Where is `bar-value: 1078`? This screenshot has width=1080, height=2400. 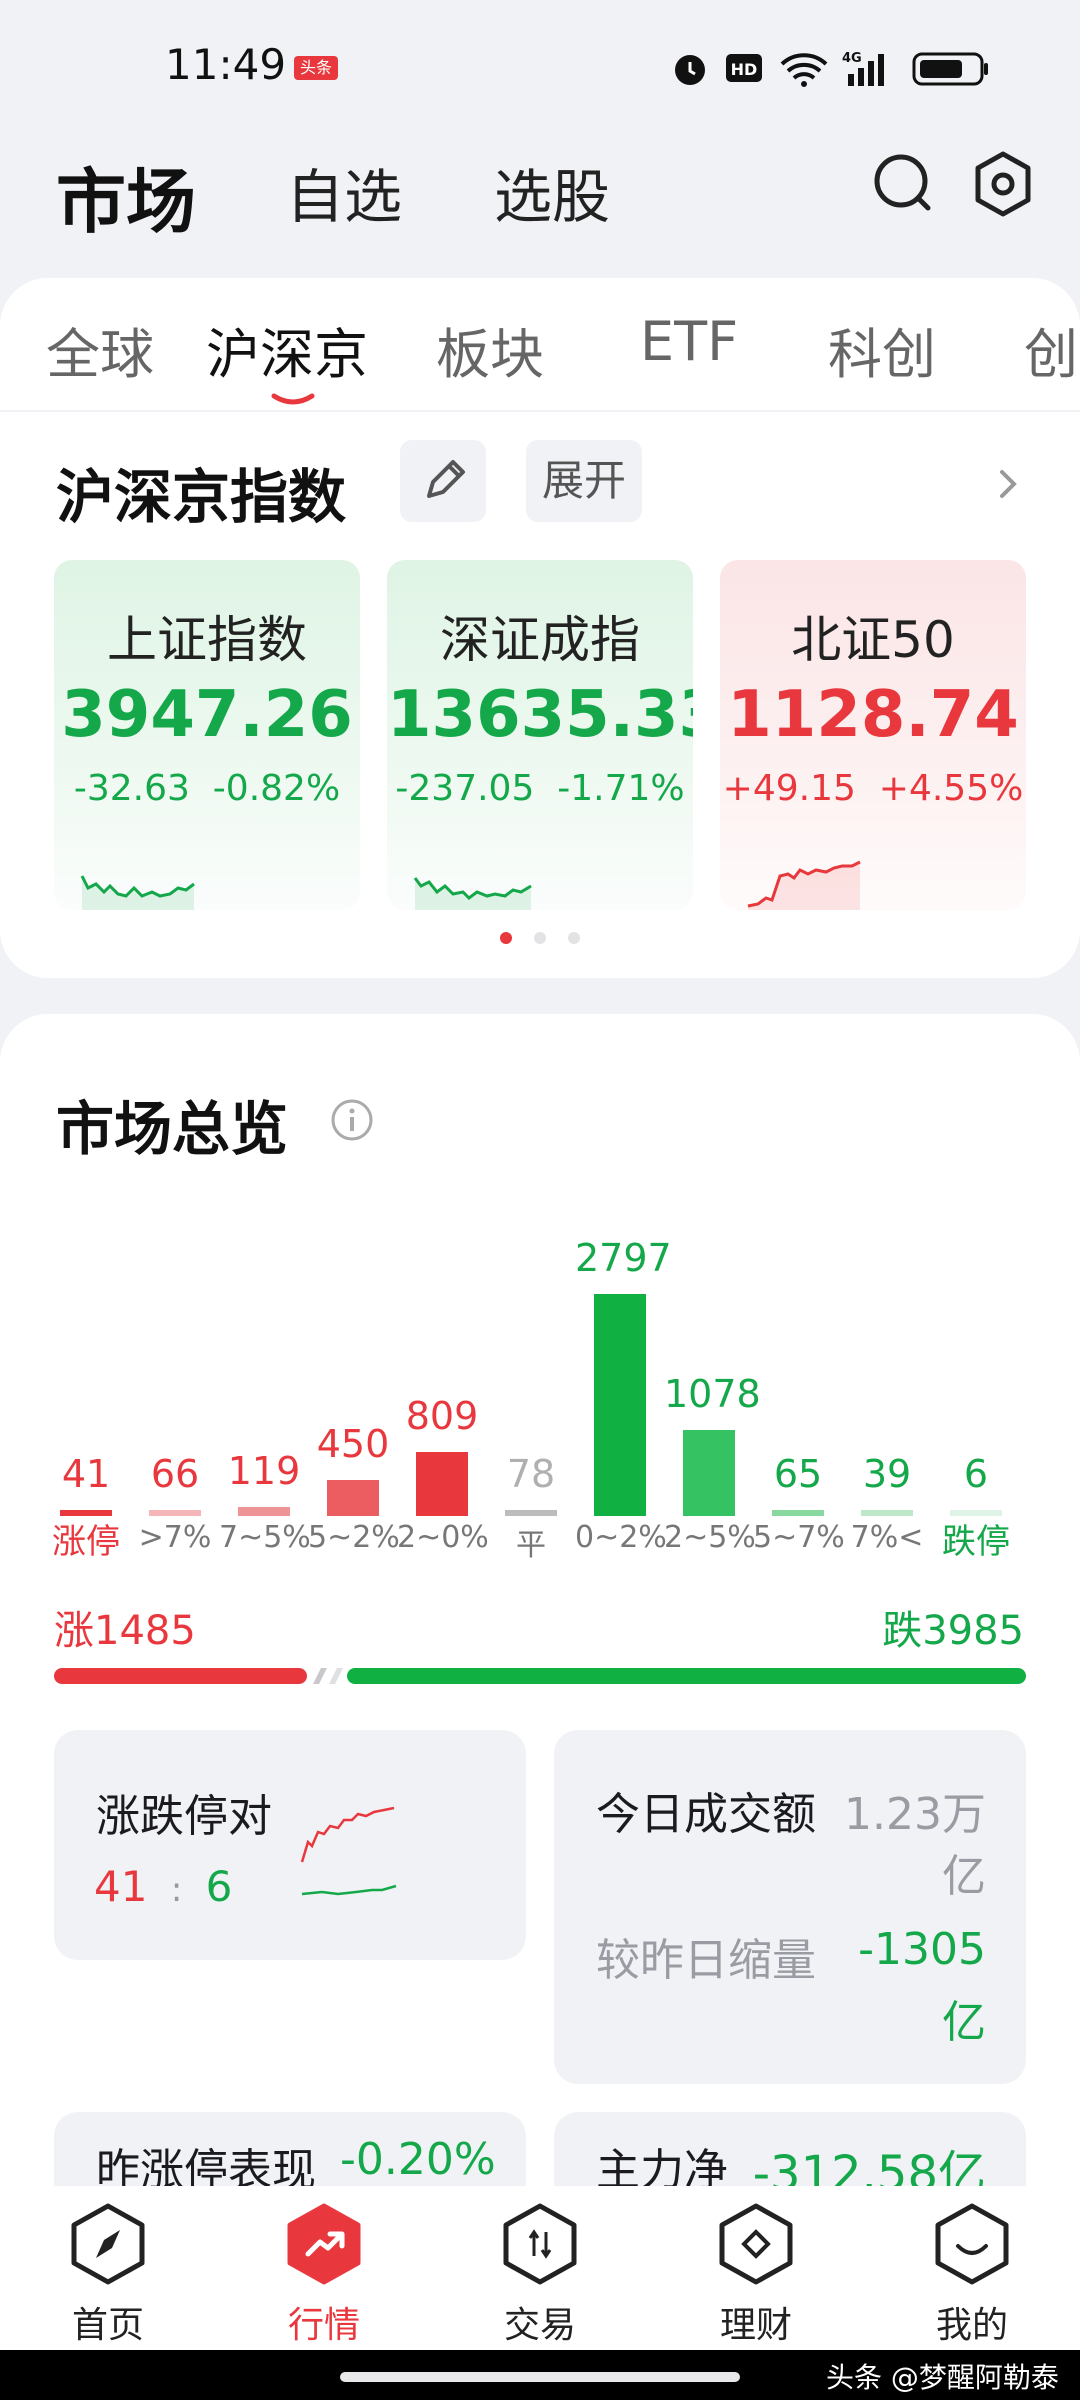 bar-value: 1078 is located at coordinates (712, 1394).